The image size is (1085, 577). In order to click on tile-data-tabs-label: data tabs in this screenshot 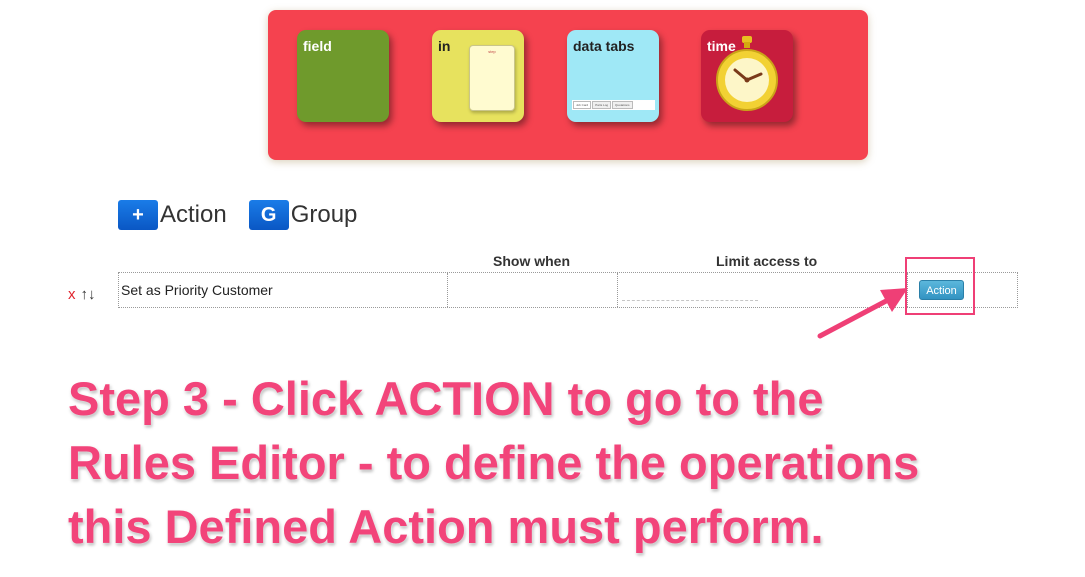, I will do `click(604, 46)`.